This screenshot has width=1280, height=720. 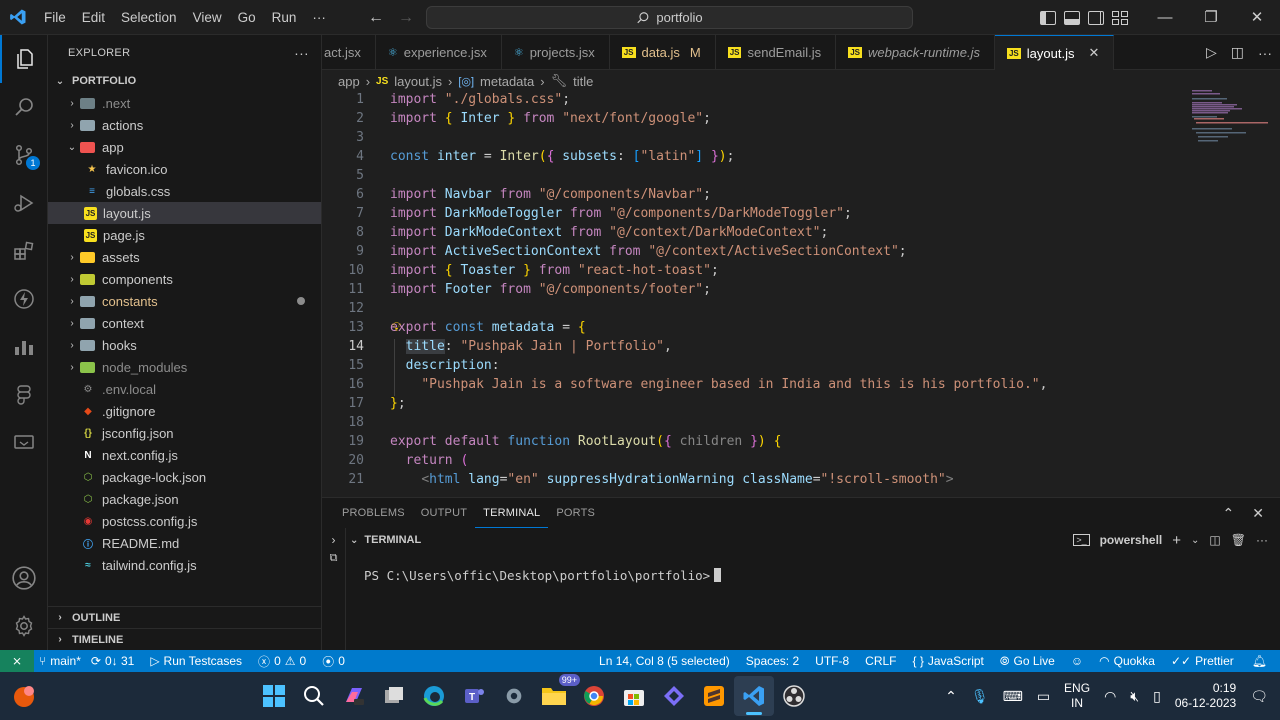 What do you see at coordinates (185, 639) in the screenshot?
I see `timeline-section-header: › TIMELINE` at bounding box center [185, 639].